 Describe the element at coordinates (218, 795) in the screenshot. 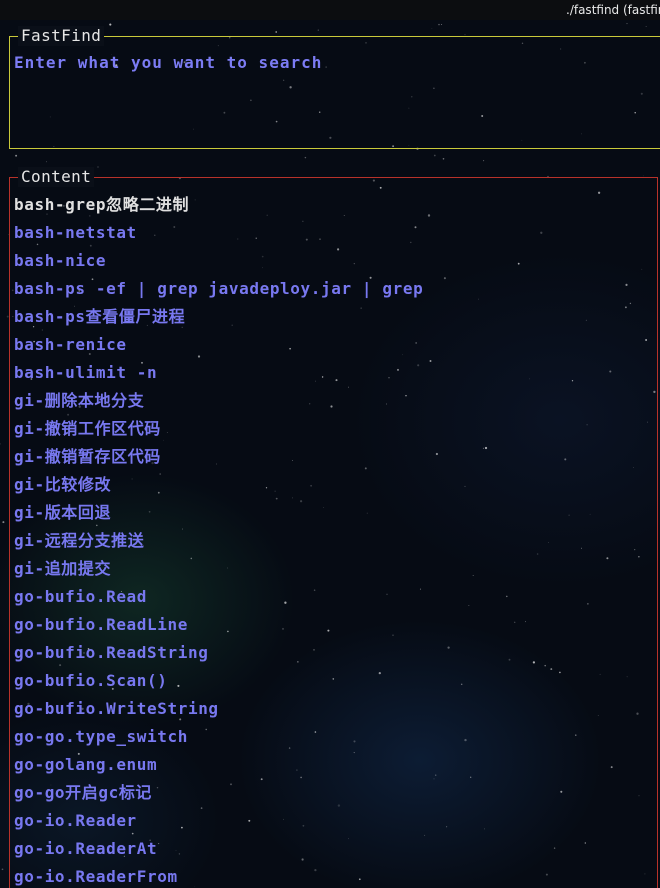

I see `list-item: go-go开启gc标记` at that location.